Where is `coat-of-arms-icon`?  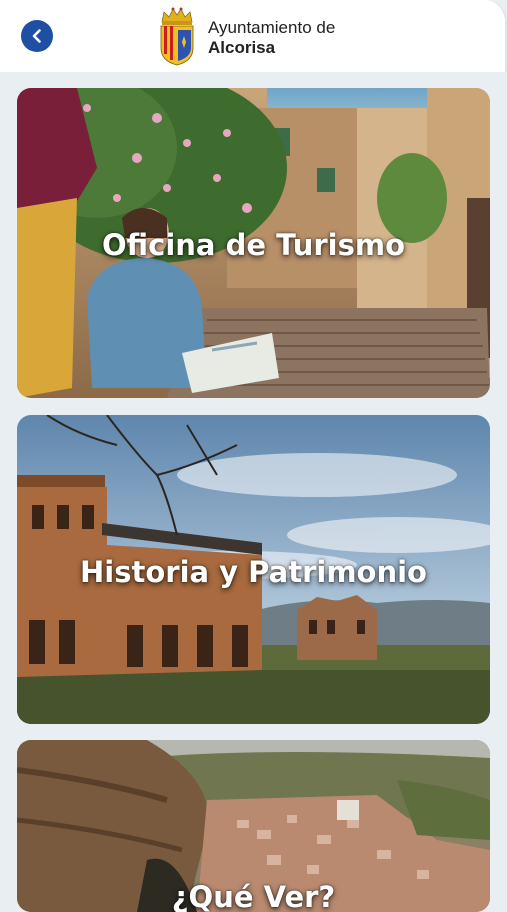 coat-of-arms-icon is located at coordinates (177, 36).